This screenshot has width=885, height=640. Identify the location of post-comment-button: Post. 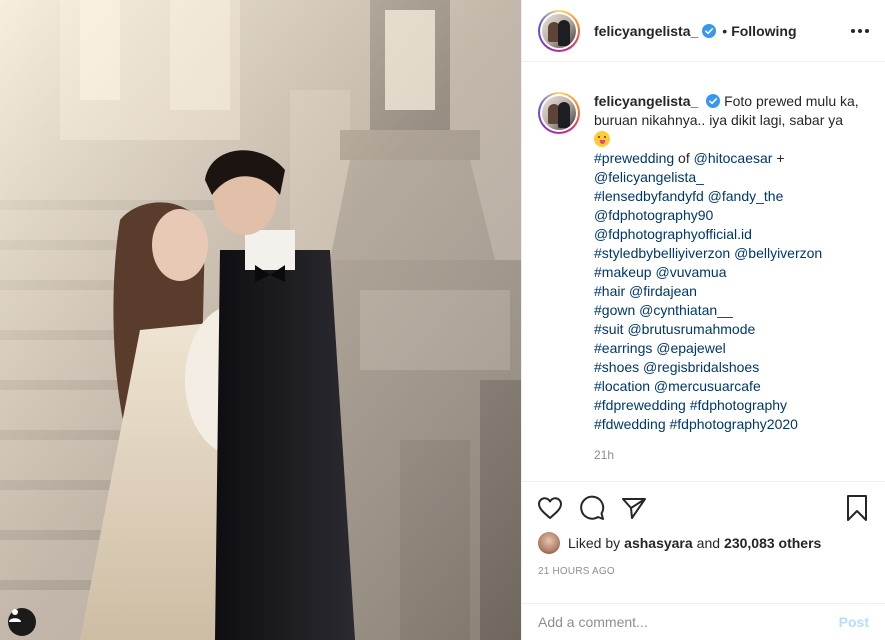
(854, 622).